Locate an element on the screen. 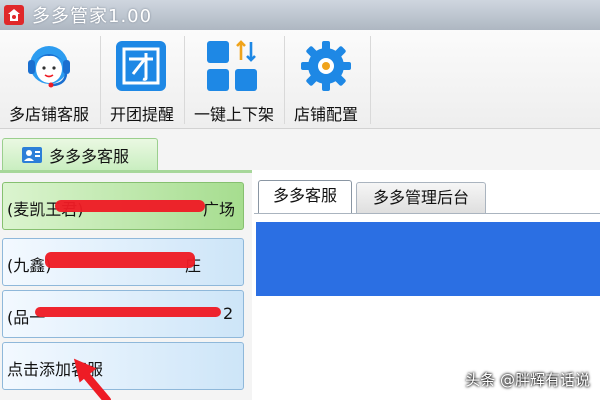  embedded-webview is located at coordinates (428, 259).